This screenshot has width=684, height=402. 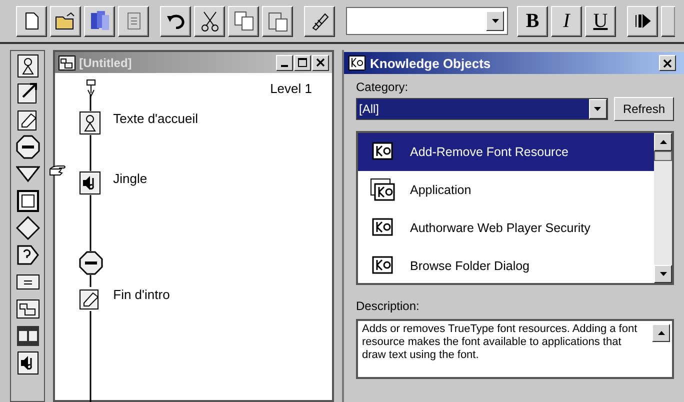 What do you see at coordinates (28, 255) in the screenshot?
I see `interaction-icon` at bounding box center [28, 255].